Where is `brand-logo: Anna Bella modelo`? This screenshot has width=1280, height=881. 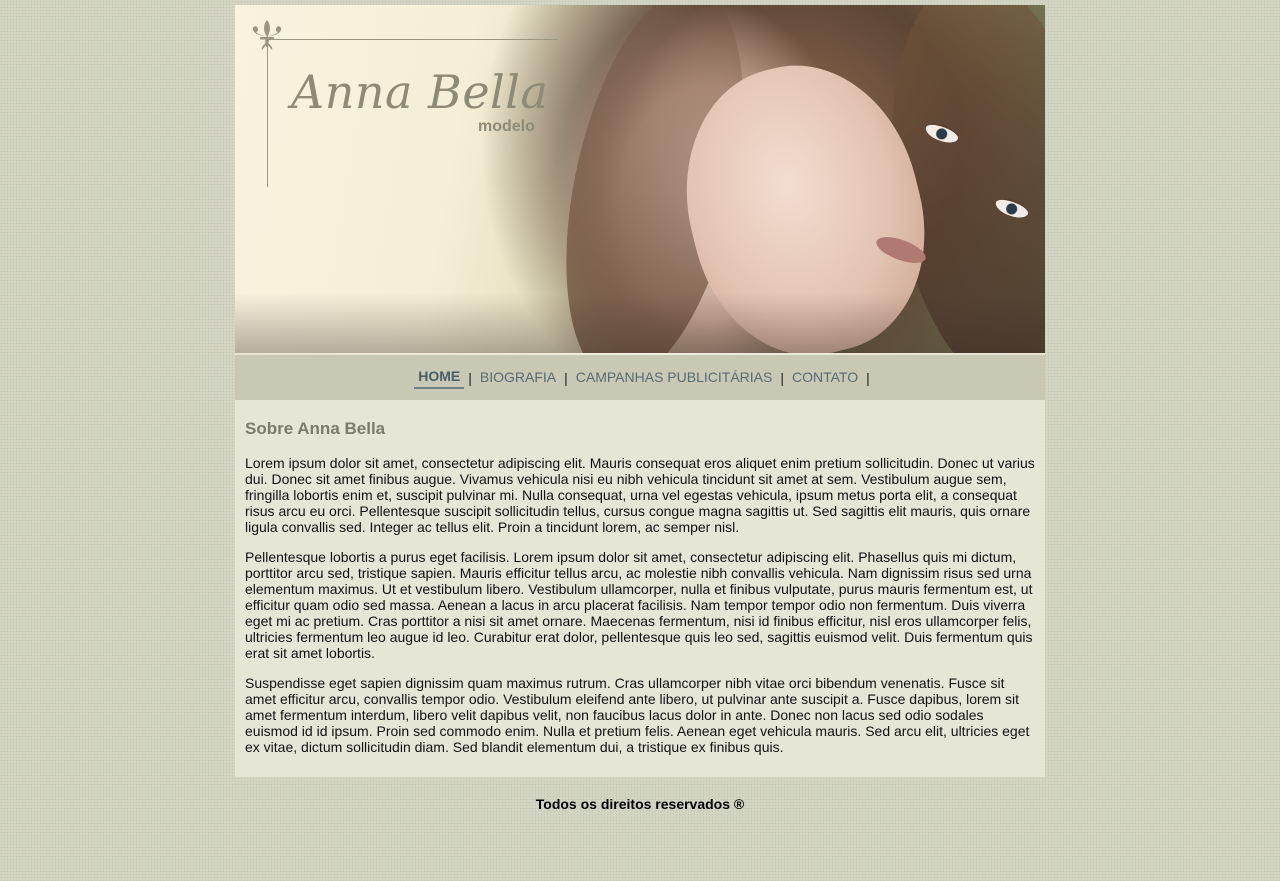
brand-logo: Anna Bella modelo is located at coordinates (405, 105).